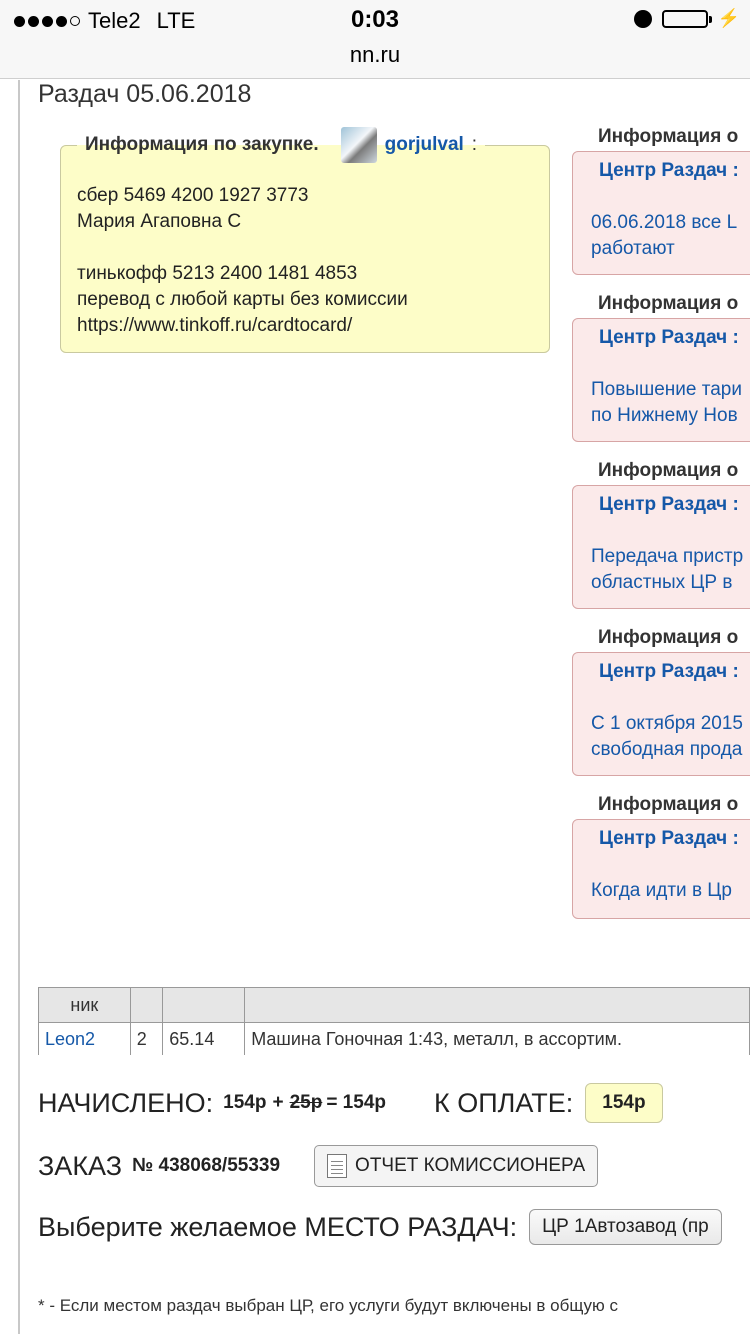  What do you see at coordinates (70, 1039) in the screenshot?
I see `user-link: Leon2` at bounding box center [70, 1039].